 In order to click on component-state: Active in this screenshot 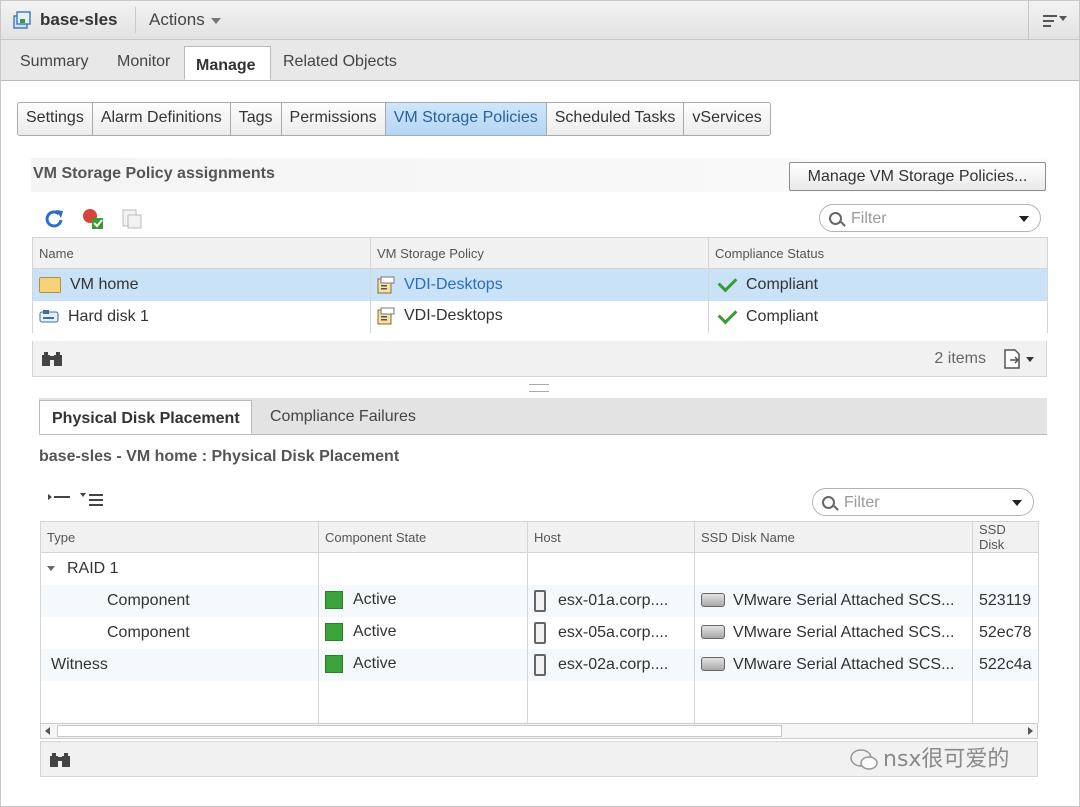, I will do `click(375, 632)`.